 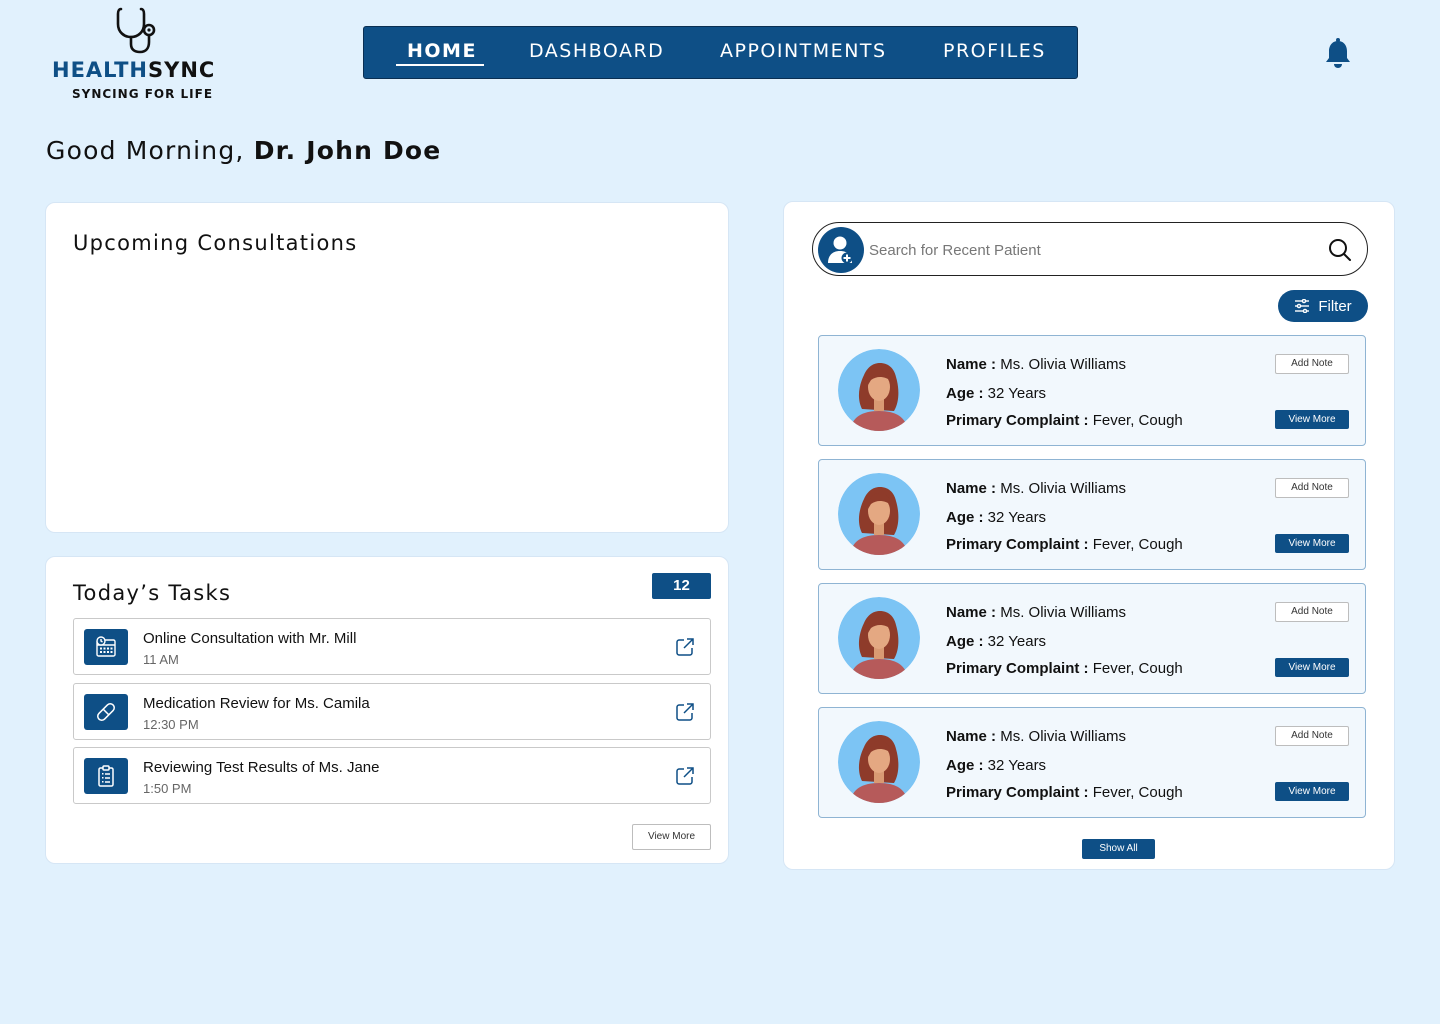 I want to click on search-input, so click(x=1089, y=250).